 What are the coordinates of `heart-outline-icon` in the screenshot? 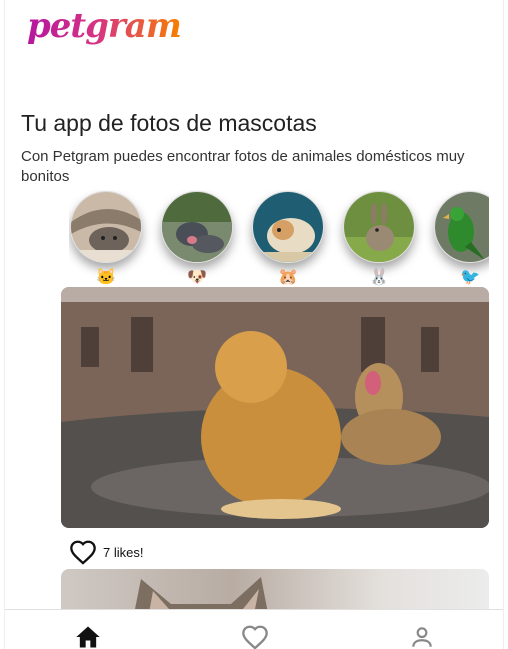 It's located at (83, 552).